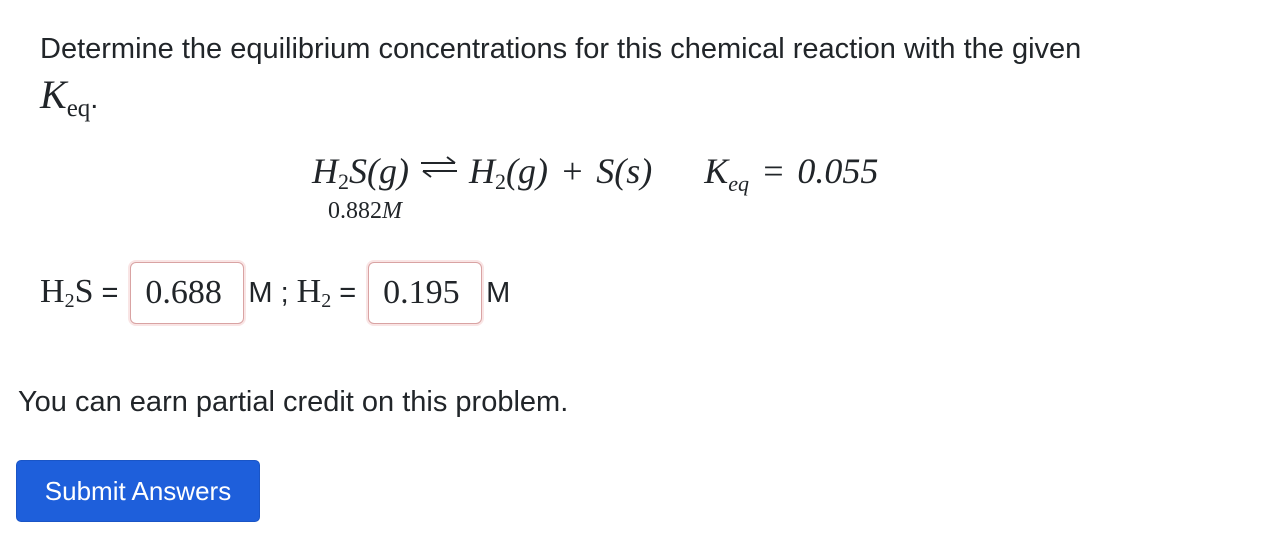 This screenshot has height=542, width=1278. Describe the element at coordinates (138, 491) in the screenshot. I see `submit-answers-button: Submit Answers` at that location.